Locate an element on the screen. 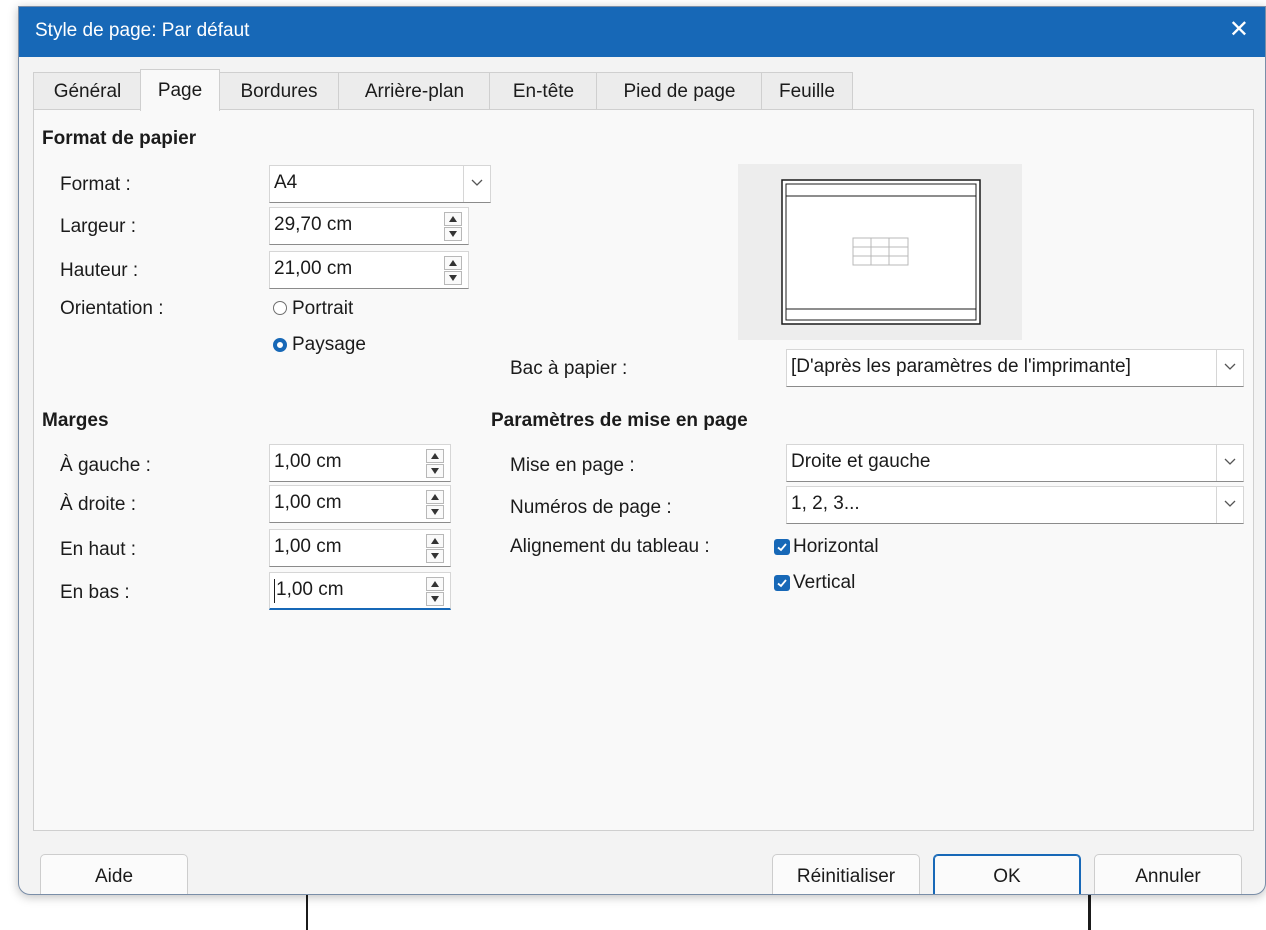 This screenshot has width=1266, height=930. height-spinbox: 21,00 cm is located at coordinates (369, 270).